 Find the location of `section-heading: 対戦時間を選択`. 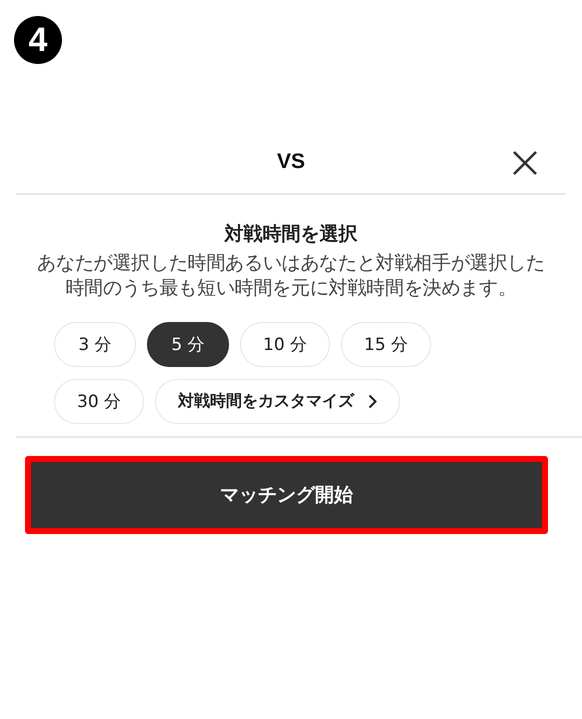

section-heading: 対戦時間を選択 is located at coordinates (291, 234).